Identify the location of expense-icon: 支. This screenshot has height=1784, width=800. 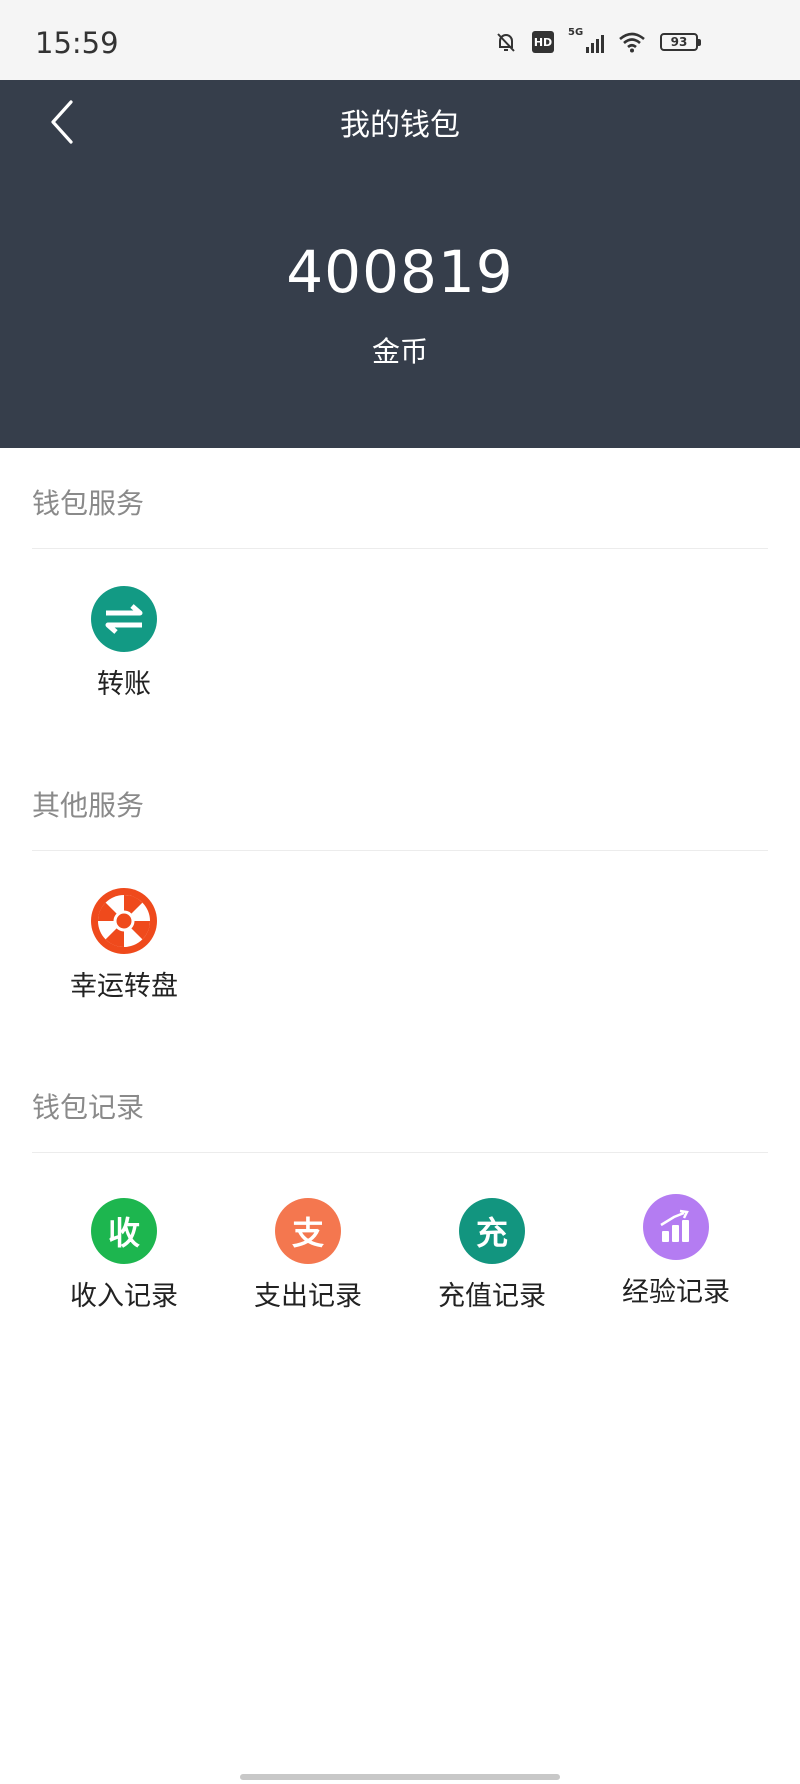
(308, 1231).